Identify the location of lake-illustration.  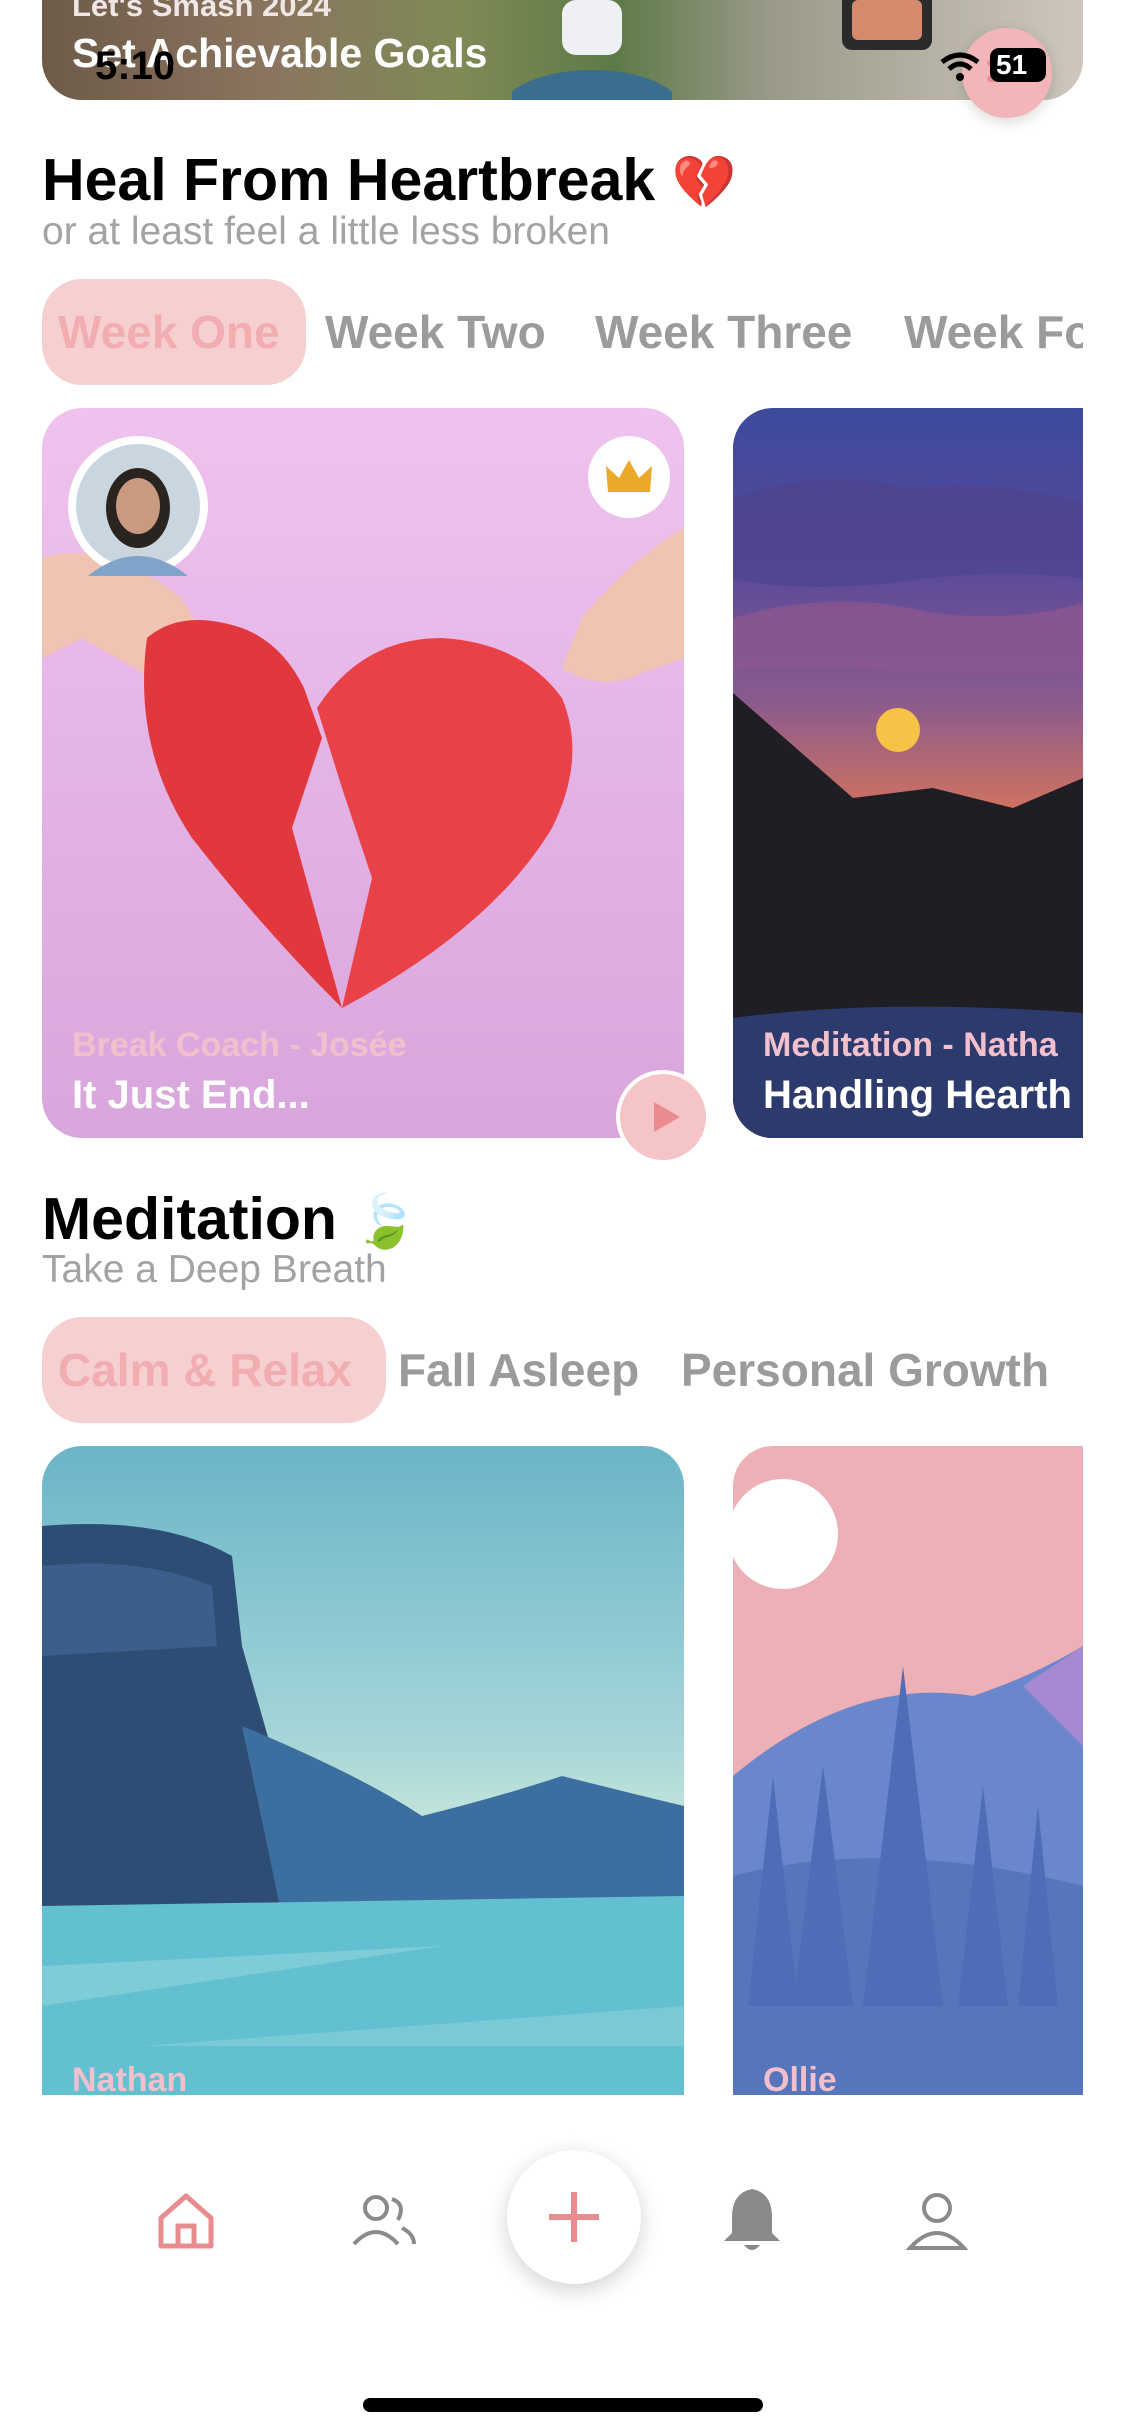
(363, 1810).